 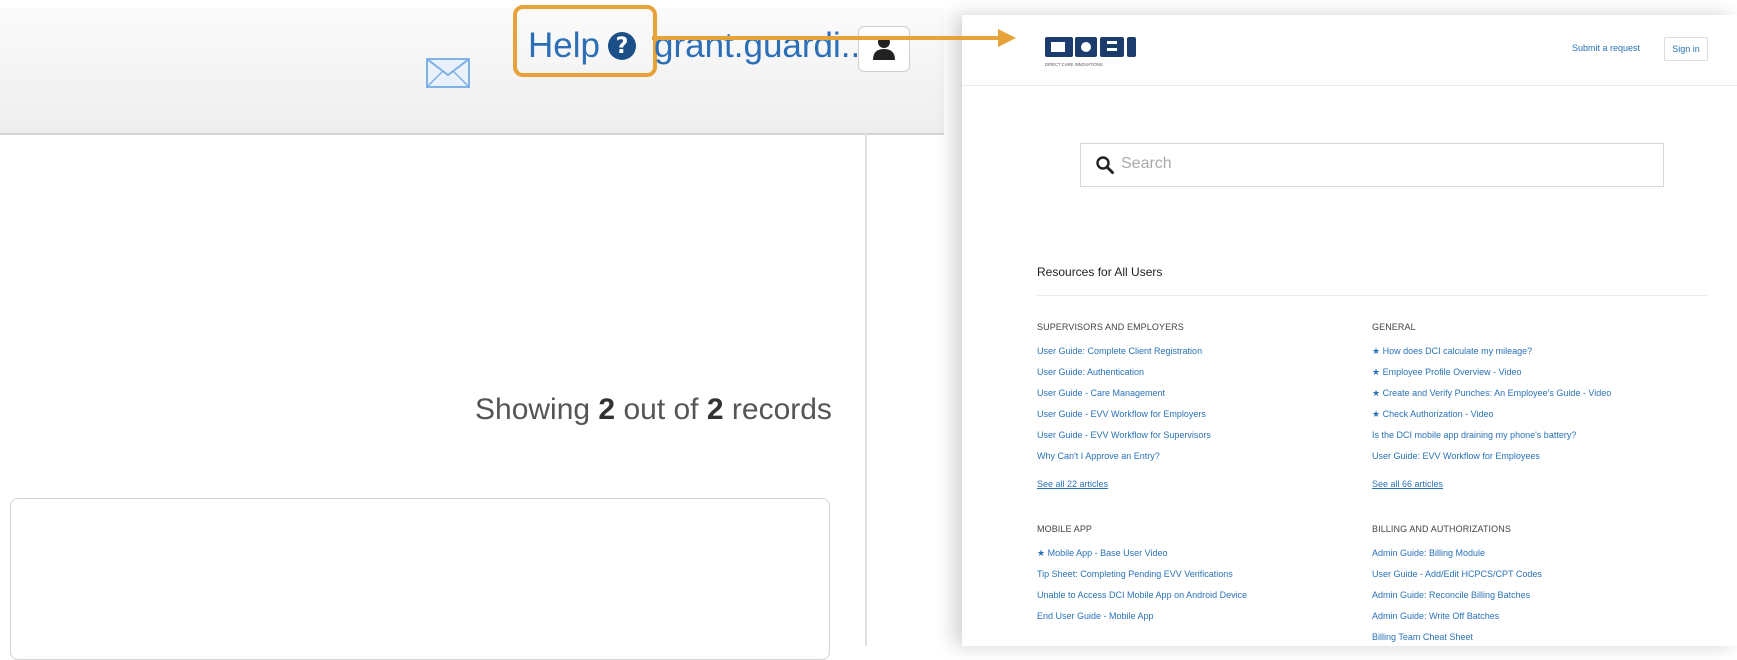 What do you see at coordinates (448, 73) in the screenshot?
I see `mail-icon` at bounding box center [448, 73].